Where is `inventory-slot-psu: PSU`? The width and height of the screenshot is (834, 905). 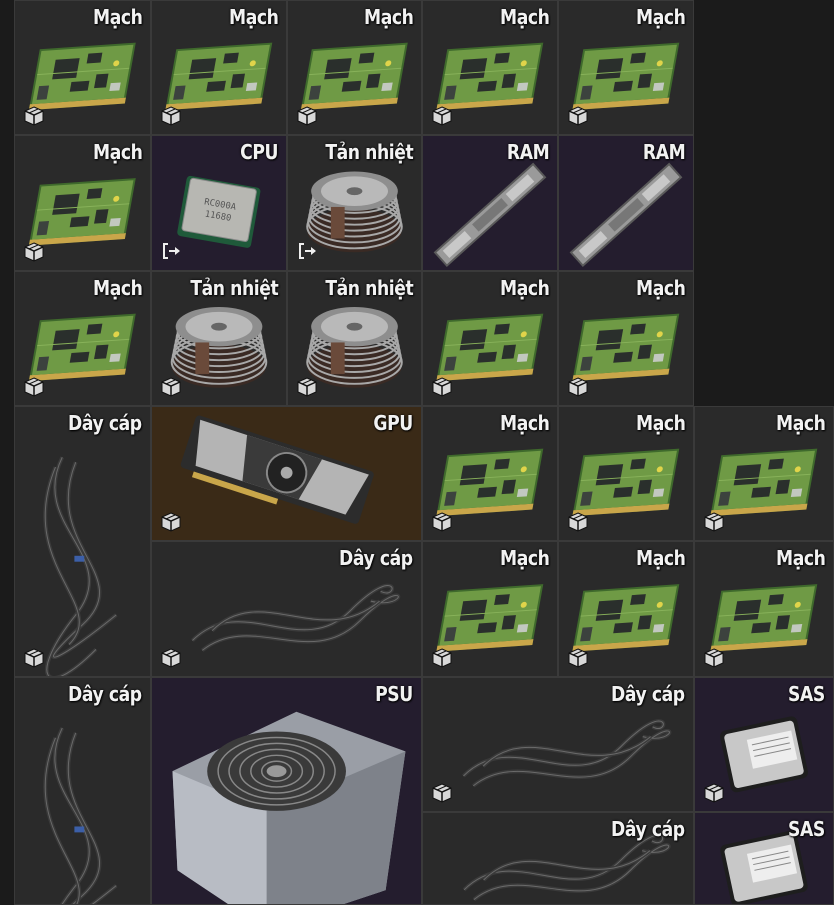
inventory-slot-psu: PSU is located at coordinates (286, 791).